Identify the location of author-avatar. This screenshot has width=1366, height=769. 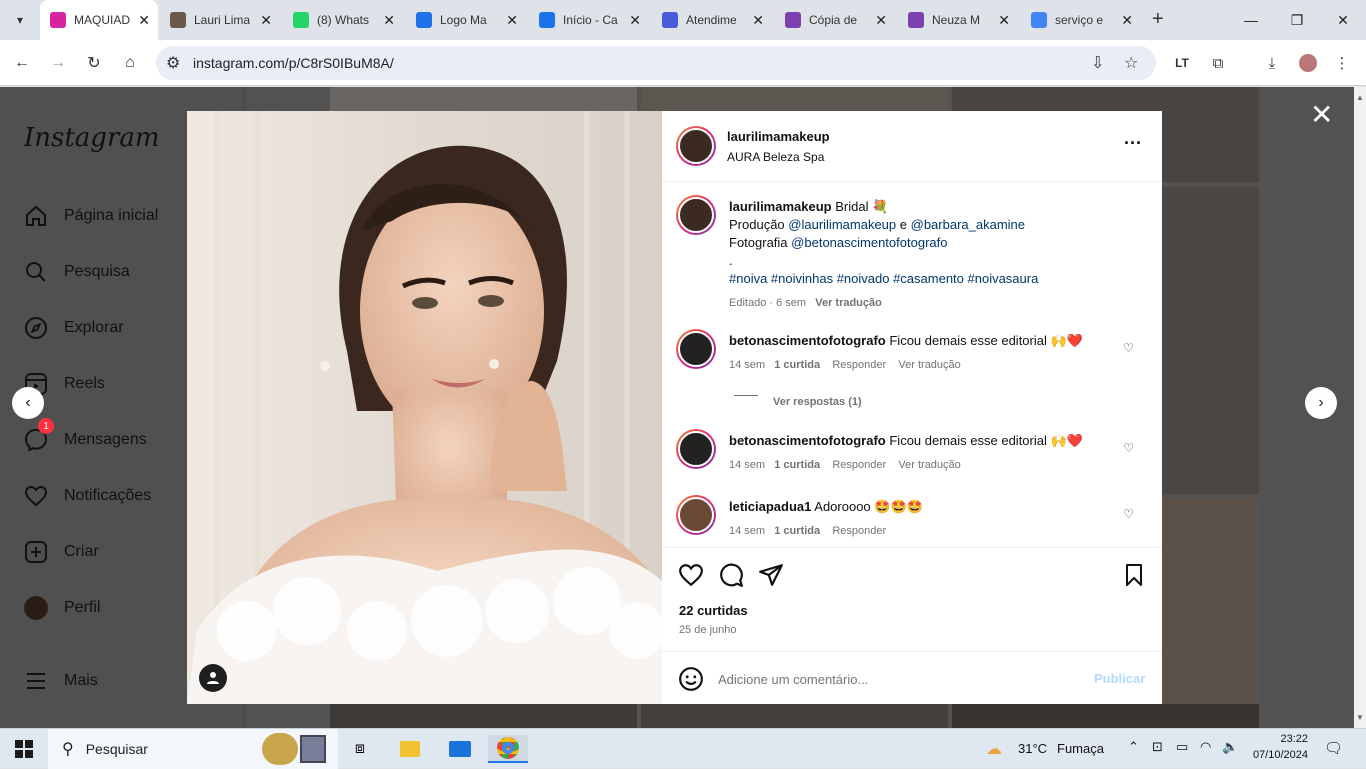
(696, 146).